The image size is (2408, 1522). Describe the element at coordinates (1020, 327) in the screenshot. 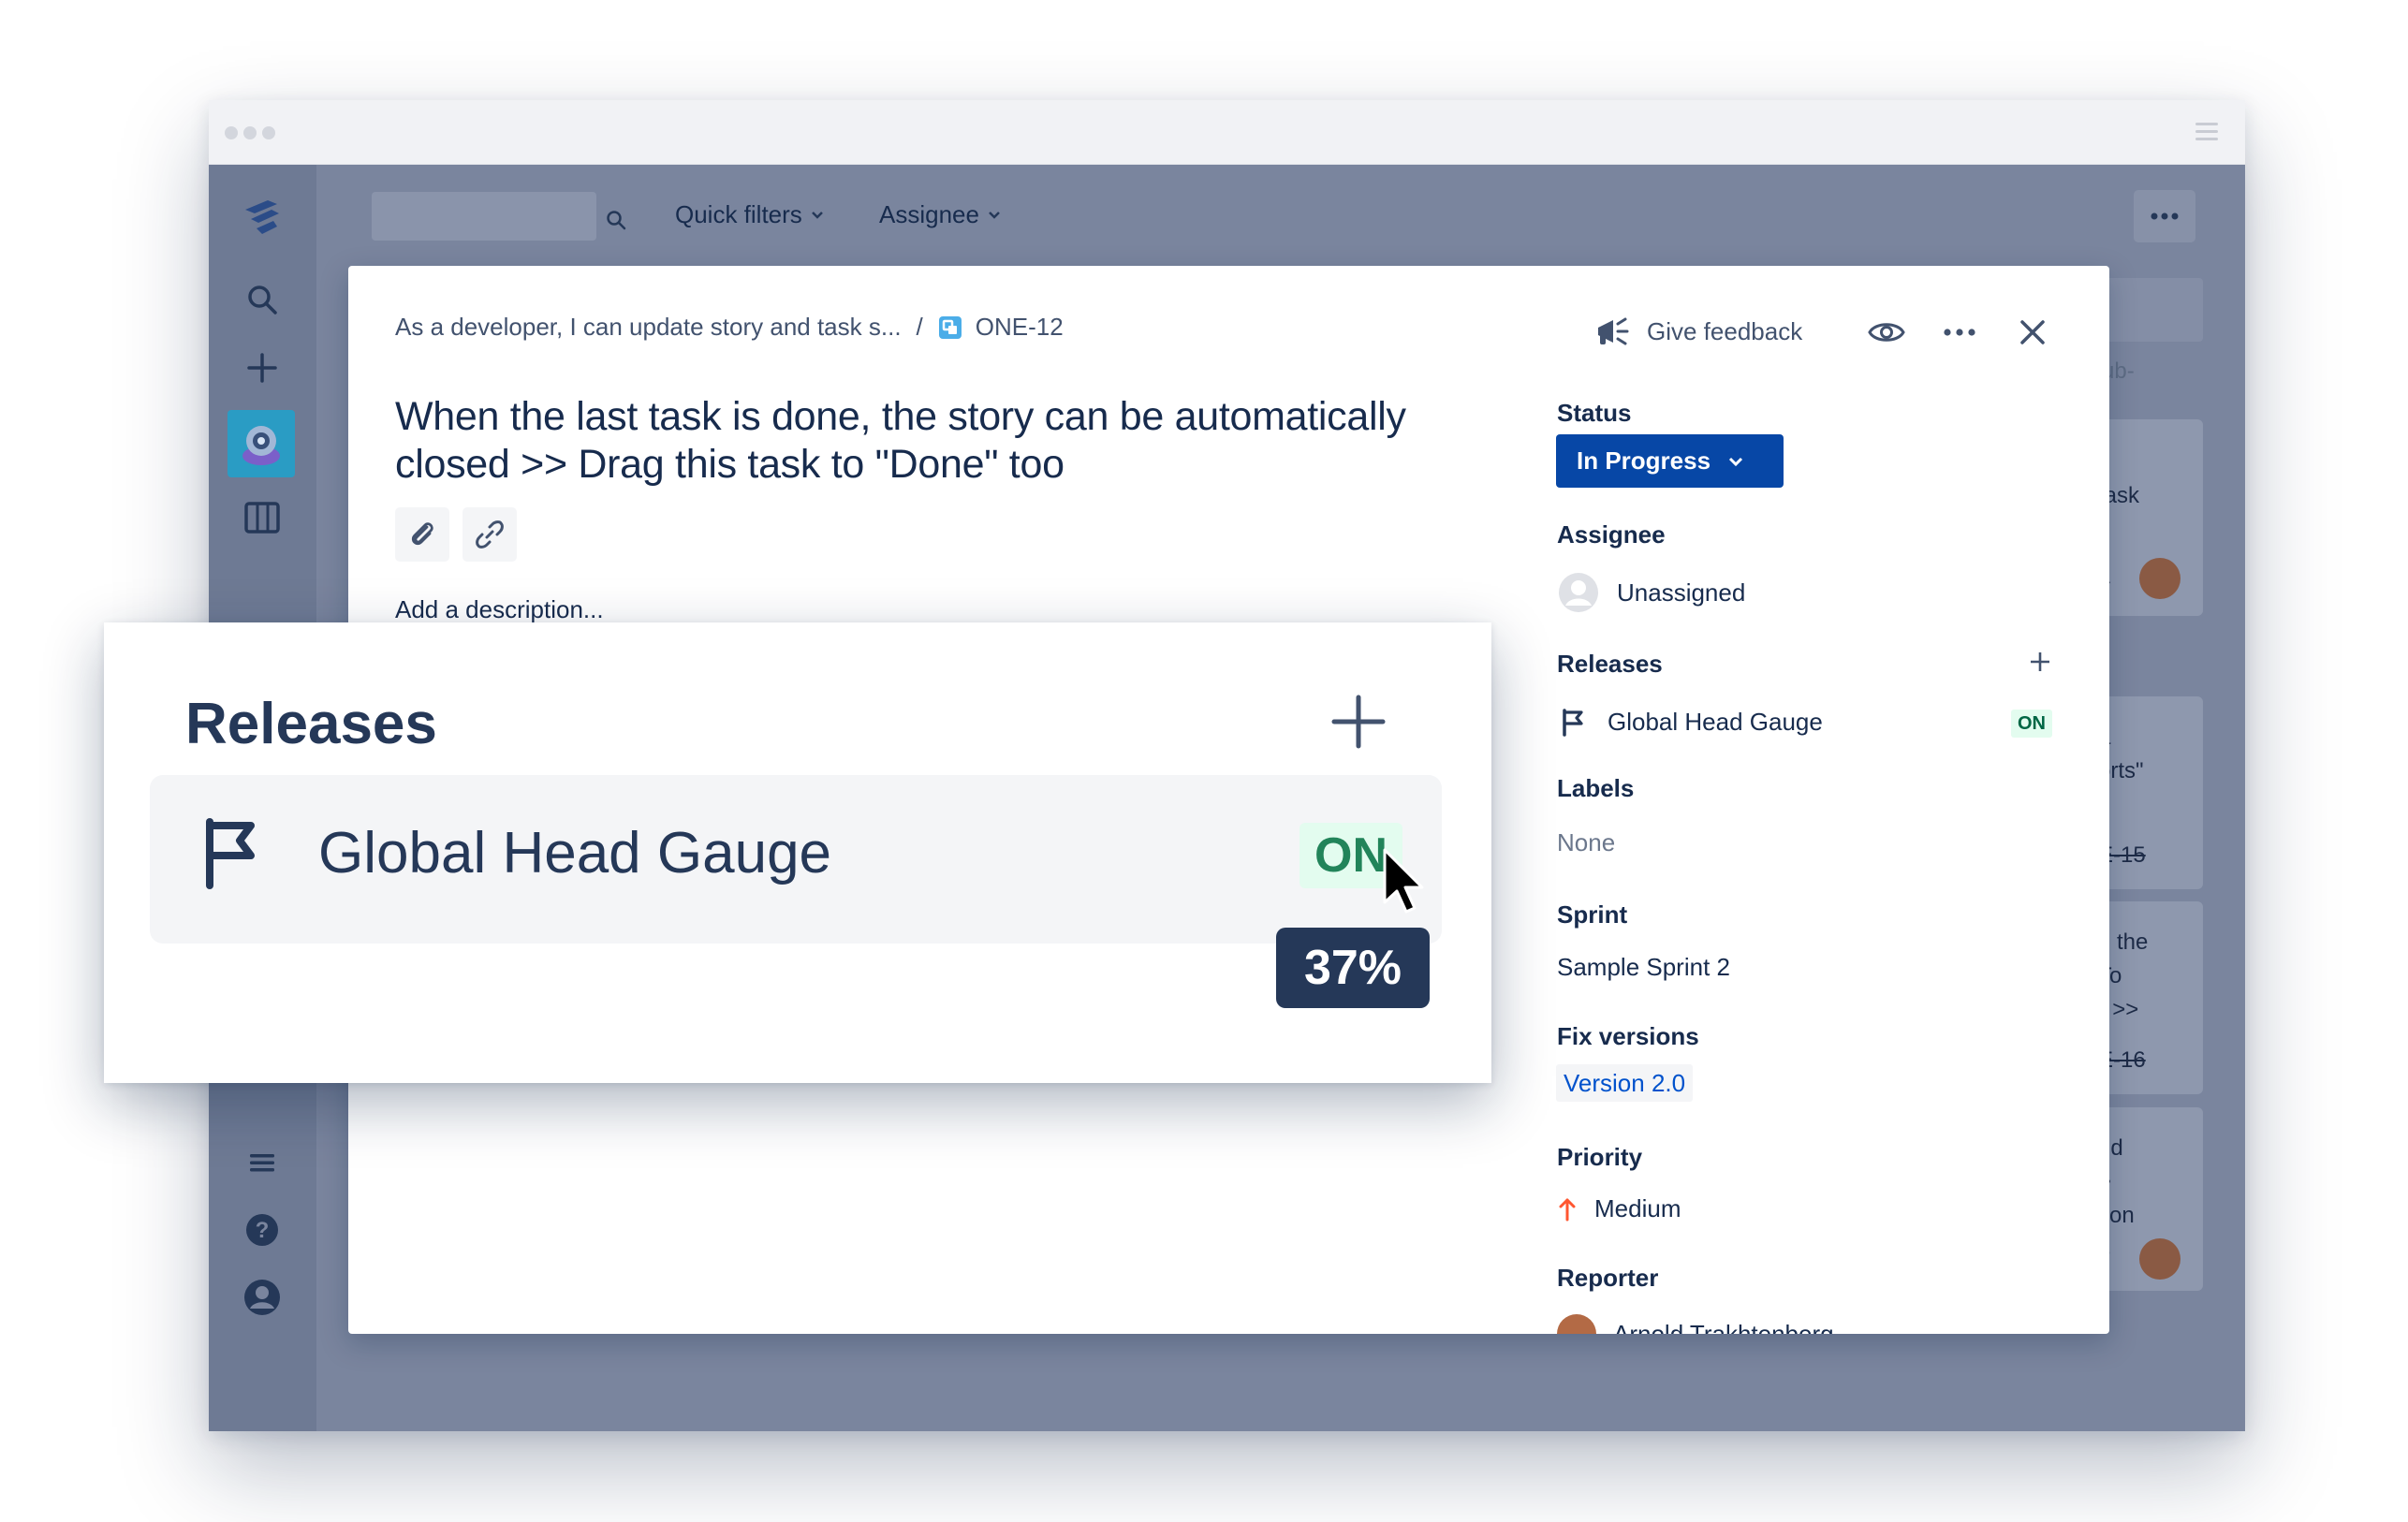

I see `issue-key-link: ONE-12` at that location.